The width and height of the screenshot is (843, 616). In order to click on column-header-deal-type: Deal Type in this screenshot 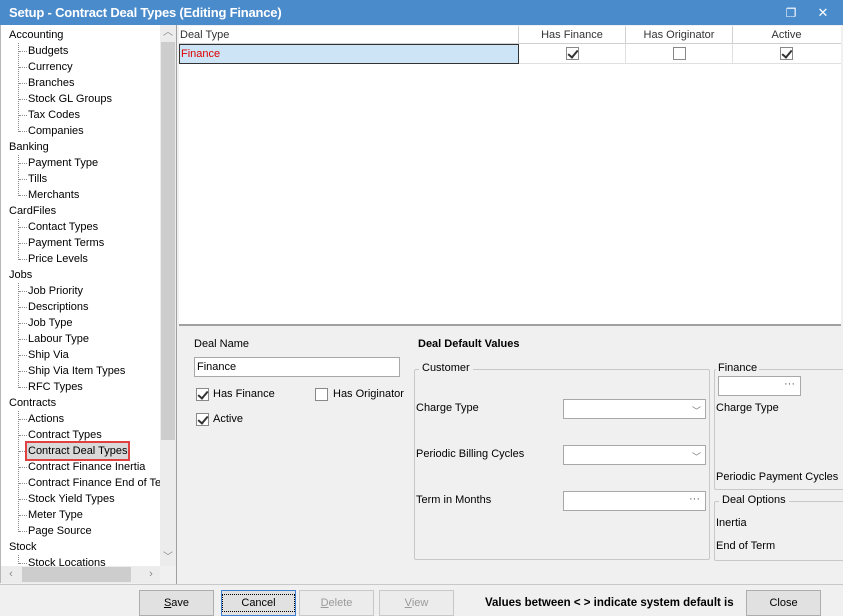, I will do `click(349, 35)`.